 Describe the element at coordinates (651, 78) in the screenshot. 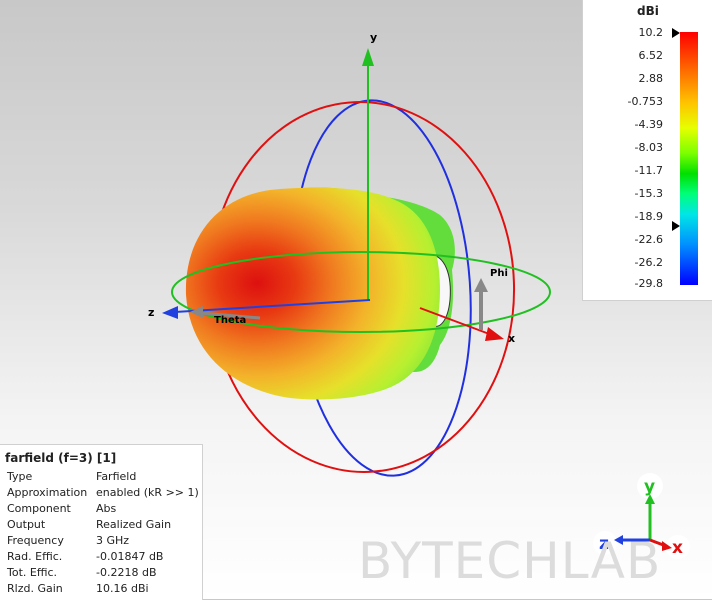

I see `colorbar-tick: 2.88` at that location.